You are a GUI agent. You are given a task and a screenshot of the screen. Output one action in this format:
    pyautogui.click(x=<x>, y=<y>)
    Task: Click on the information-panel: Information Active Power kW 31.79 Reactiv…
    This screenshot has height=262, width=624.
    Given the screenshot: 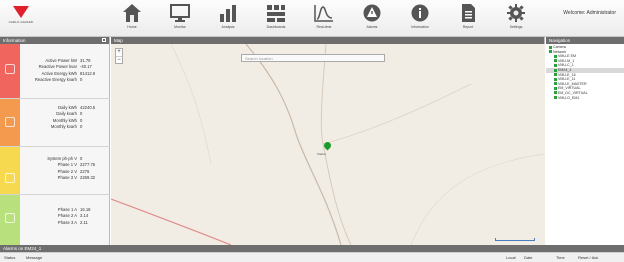 What is the action you would take?
    pyautogui.click(x=55, y=141)
    